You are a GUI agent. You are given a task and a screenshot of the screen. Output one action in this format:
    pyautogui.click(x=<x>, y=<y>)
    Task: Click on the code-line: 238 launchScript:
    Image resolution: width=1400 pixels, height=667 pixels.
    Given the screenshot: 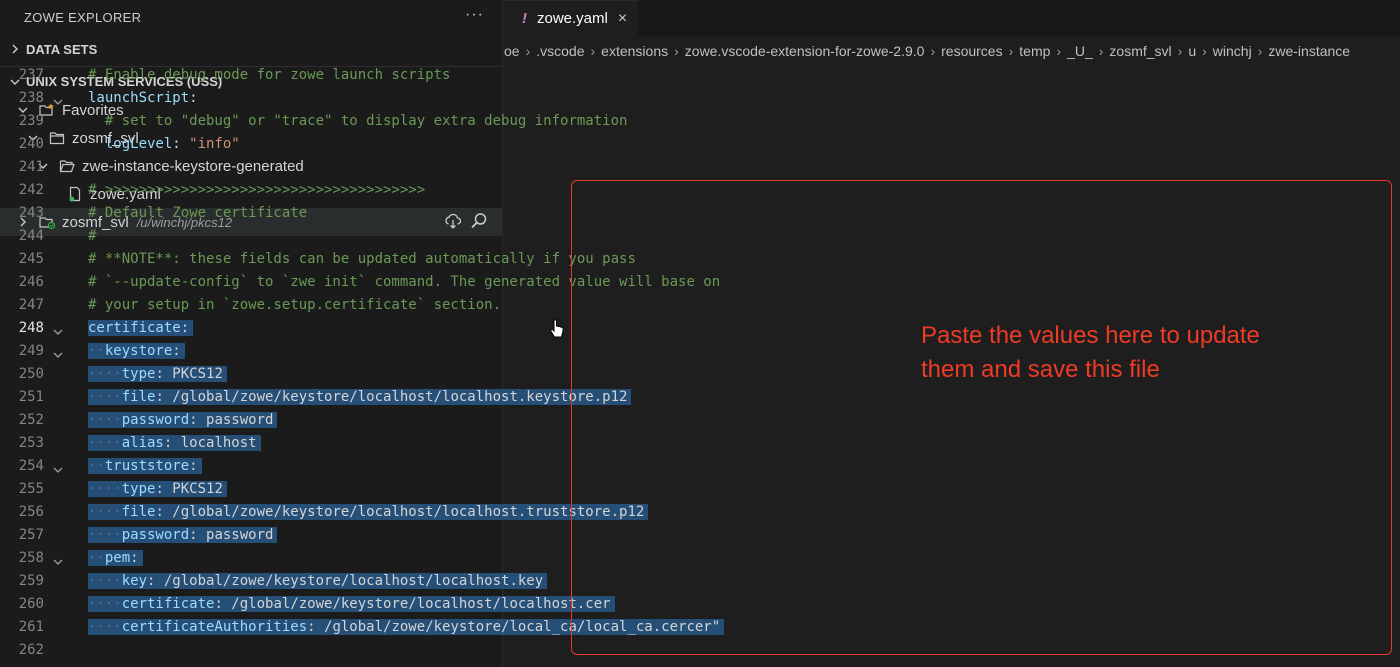 What is the action you would take?
    pyautogui.click(x=448, y=98)
    